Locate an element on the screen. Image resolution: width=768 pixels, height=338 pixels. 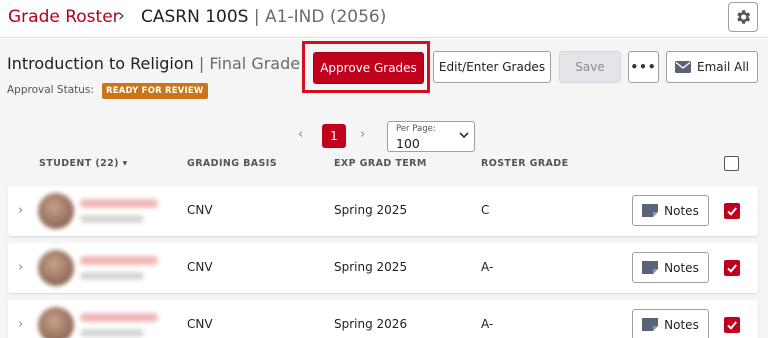
column-header-exp-grad-term: EXP GRAD TERM is located at coordinates (380, 163).